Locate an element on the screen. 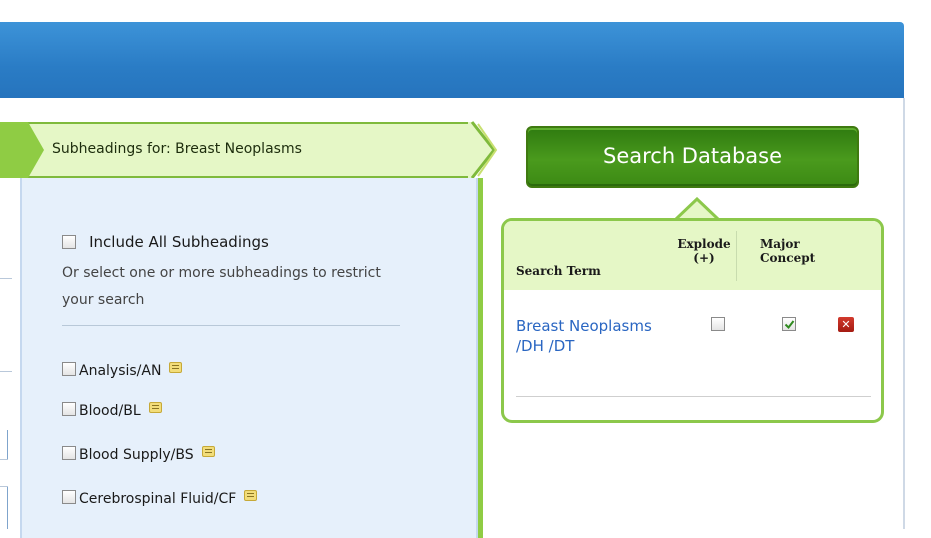  search-database-button: Search Database is located at coordinates (692, 157).